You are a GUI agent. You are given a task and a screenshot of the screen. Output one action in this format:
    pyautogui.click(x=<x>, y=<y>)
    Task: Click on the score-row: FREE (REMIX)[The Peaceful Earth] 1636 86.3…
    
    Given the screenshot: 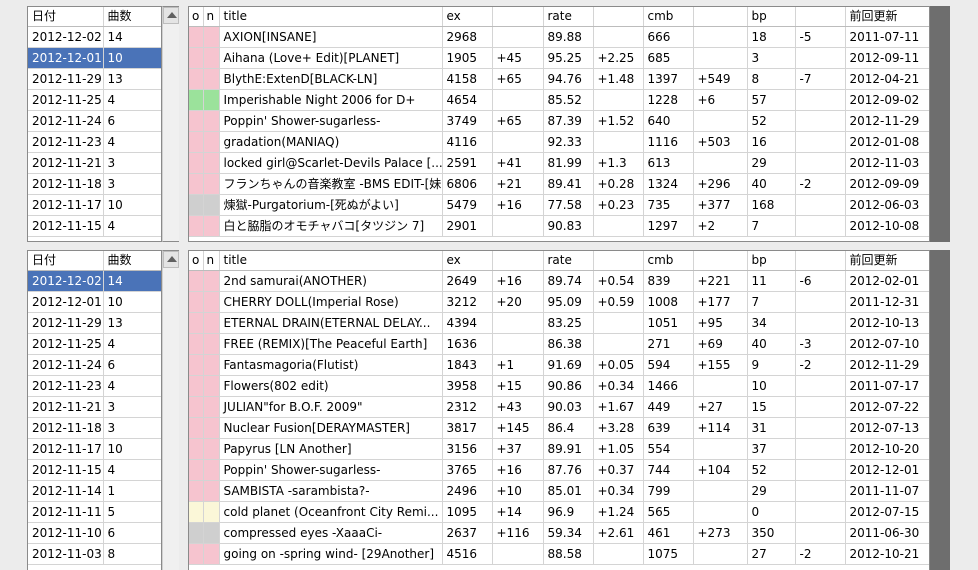 What is the action you would take?
    pyautogui.click(x=559, y=344)
    